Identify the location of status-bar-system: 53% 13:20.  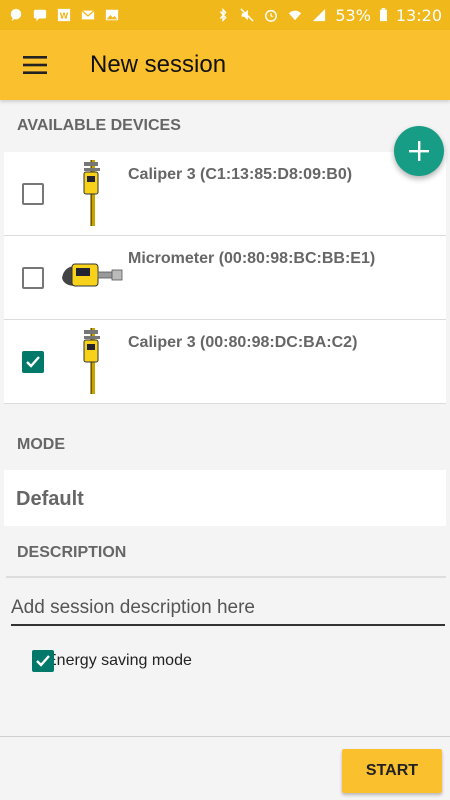
(328, 15).